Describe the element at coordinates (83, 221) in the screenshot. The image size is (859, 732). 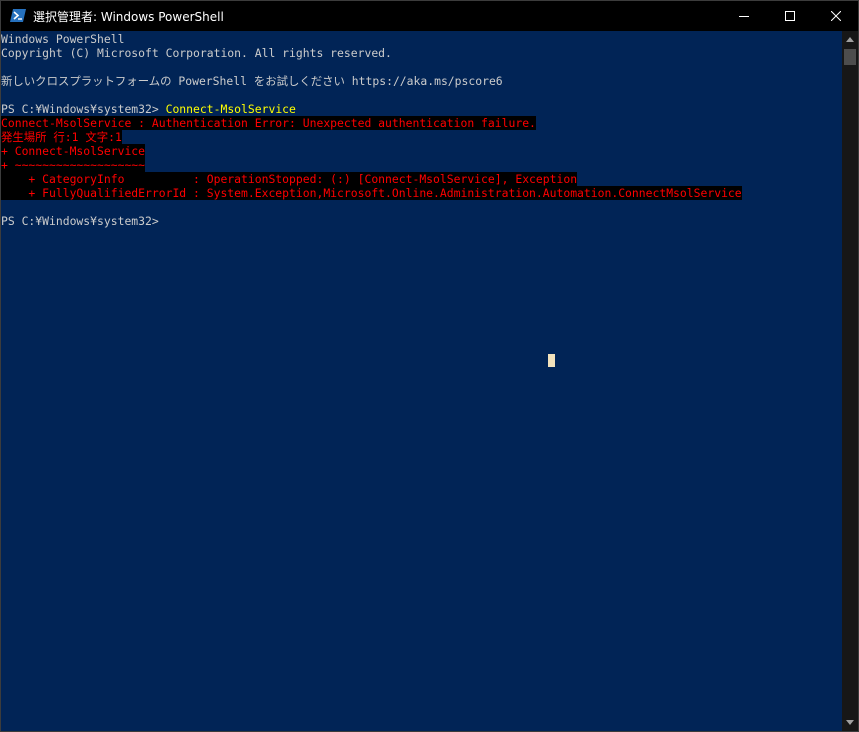
I see `prompt-line: PS C:¥Windows¥system32>` at that location.